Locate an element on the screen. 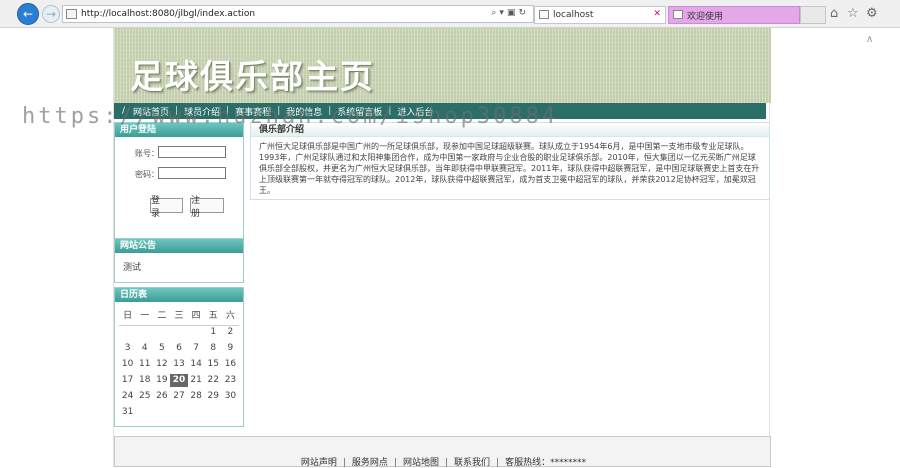 The height and width of the screenshot is (468, 900). calendar-weekday-header: 二 is located at coordinates (162, 316).